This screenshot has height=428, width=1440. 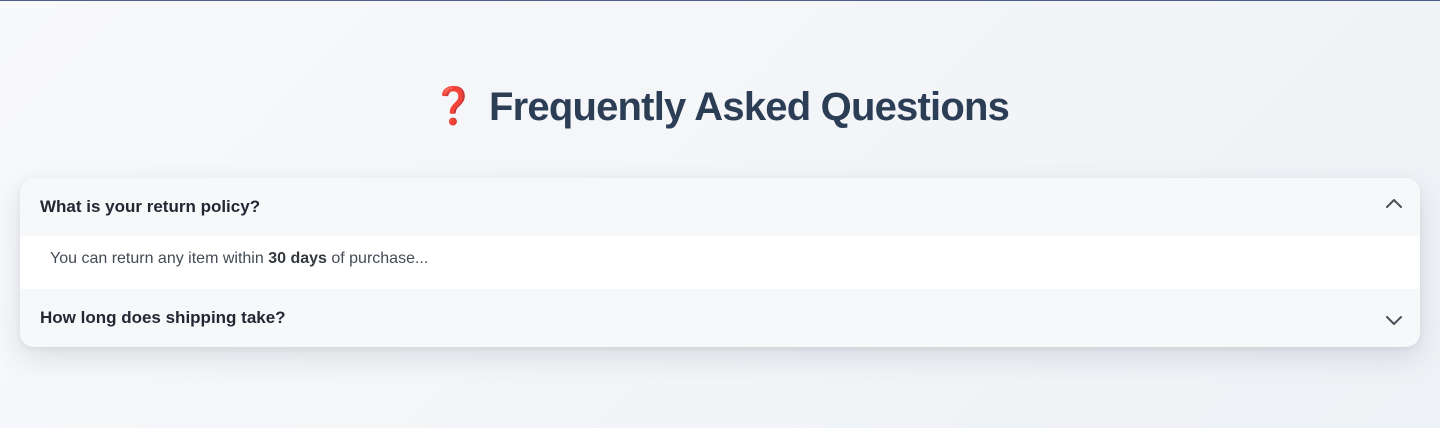 What do you see at coordinates (163, 317) in the screenshot?
I see `faq-question-text: How long does shipping take?` at bounding box center [163, 317].